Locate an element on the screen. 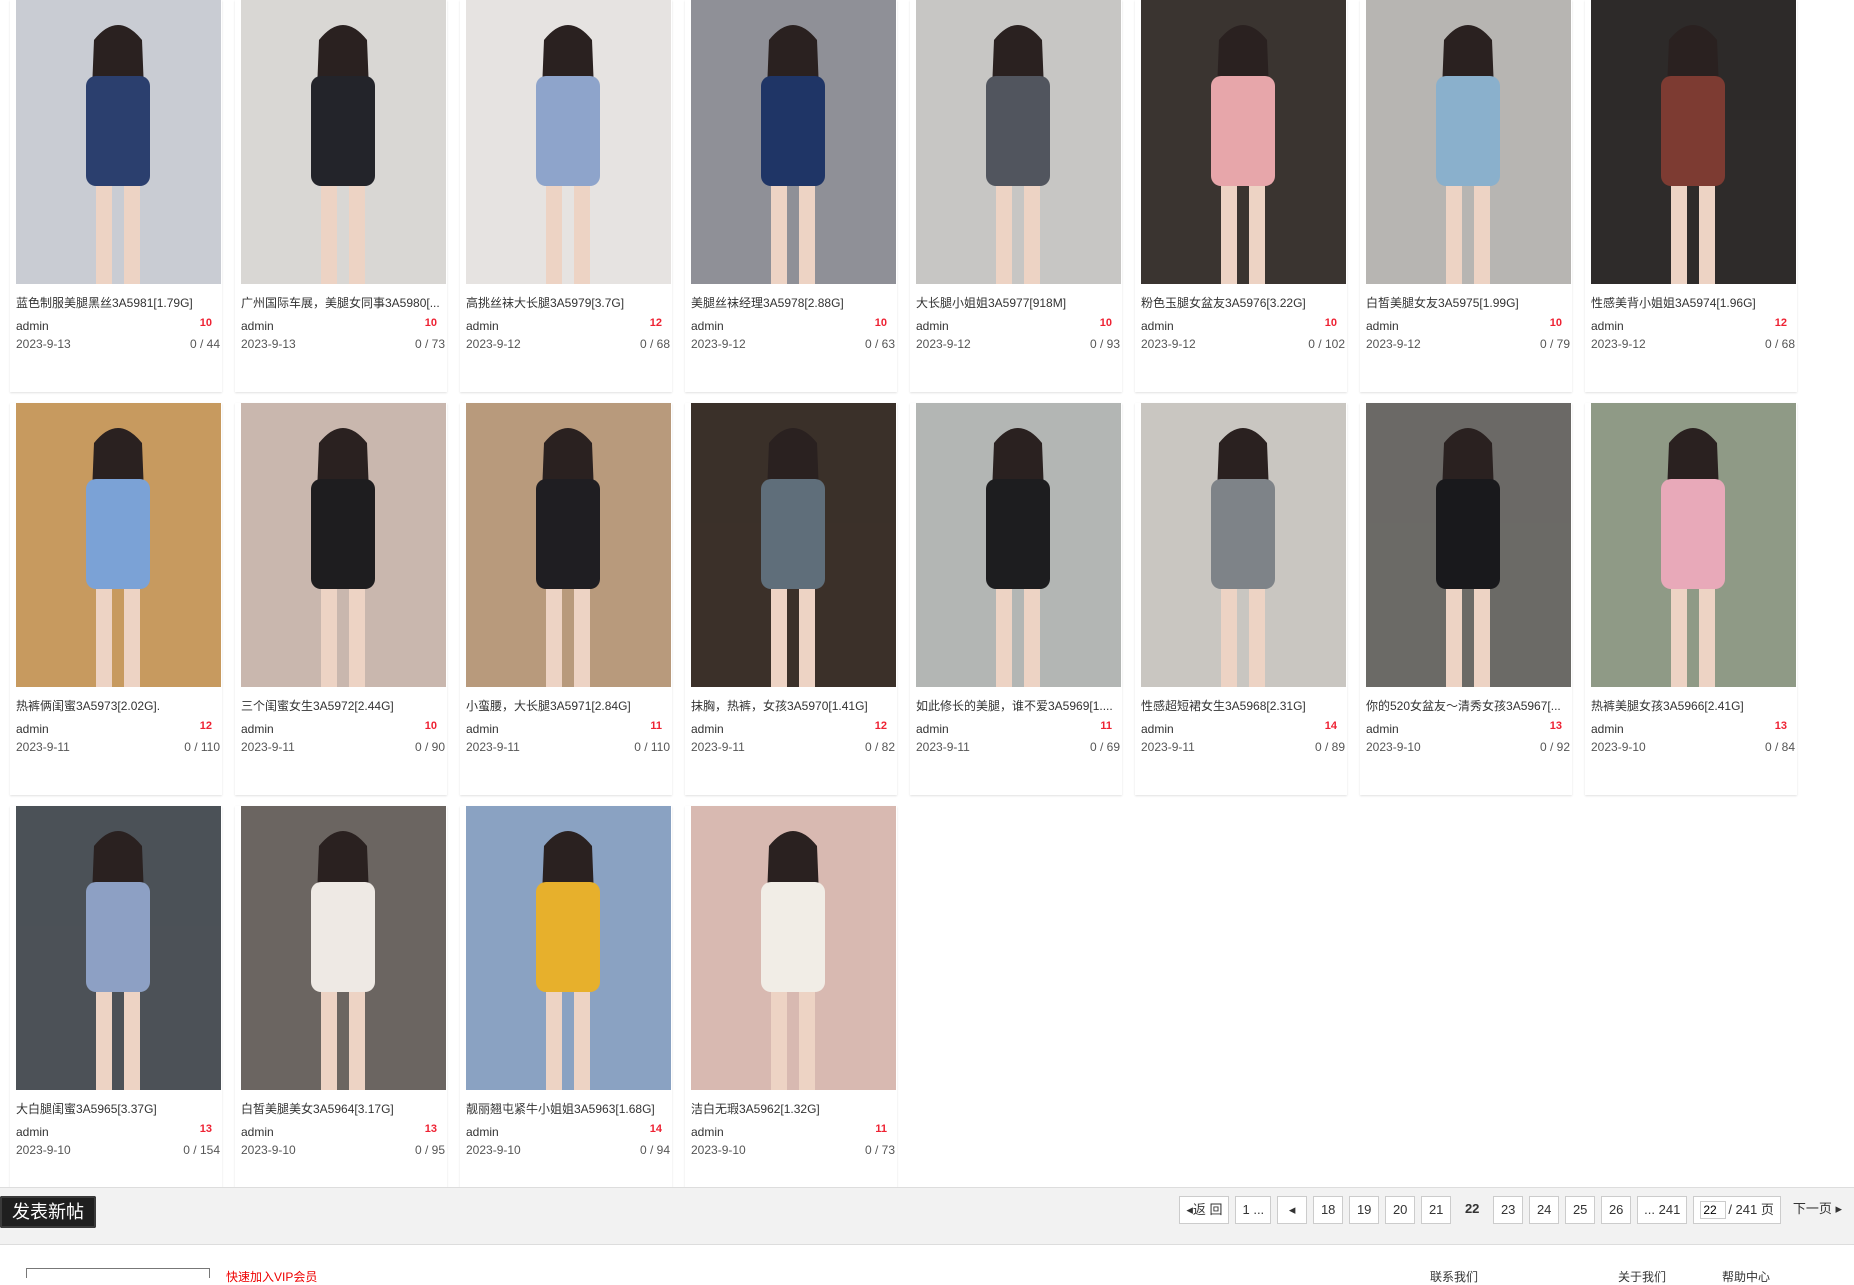 The width and height of the screenshot is (1854, 1285). thread-title: 白皙美腿美女3A5964[3.17G] is located at coordinates (343, 1108).